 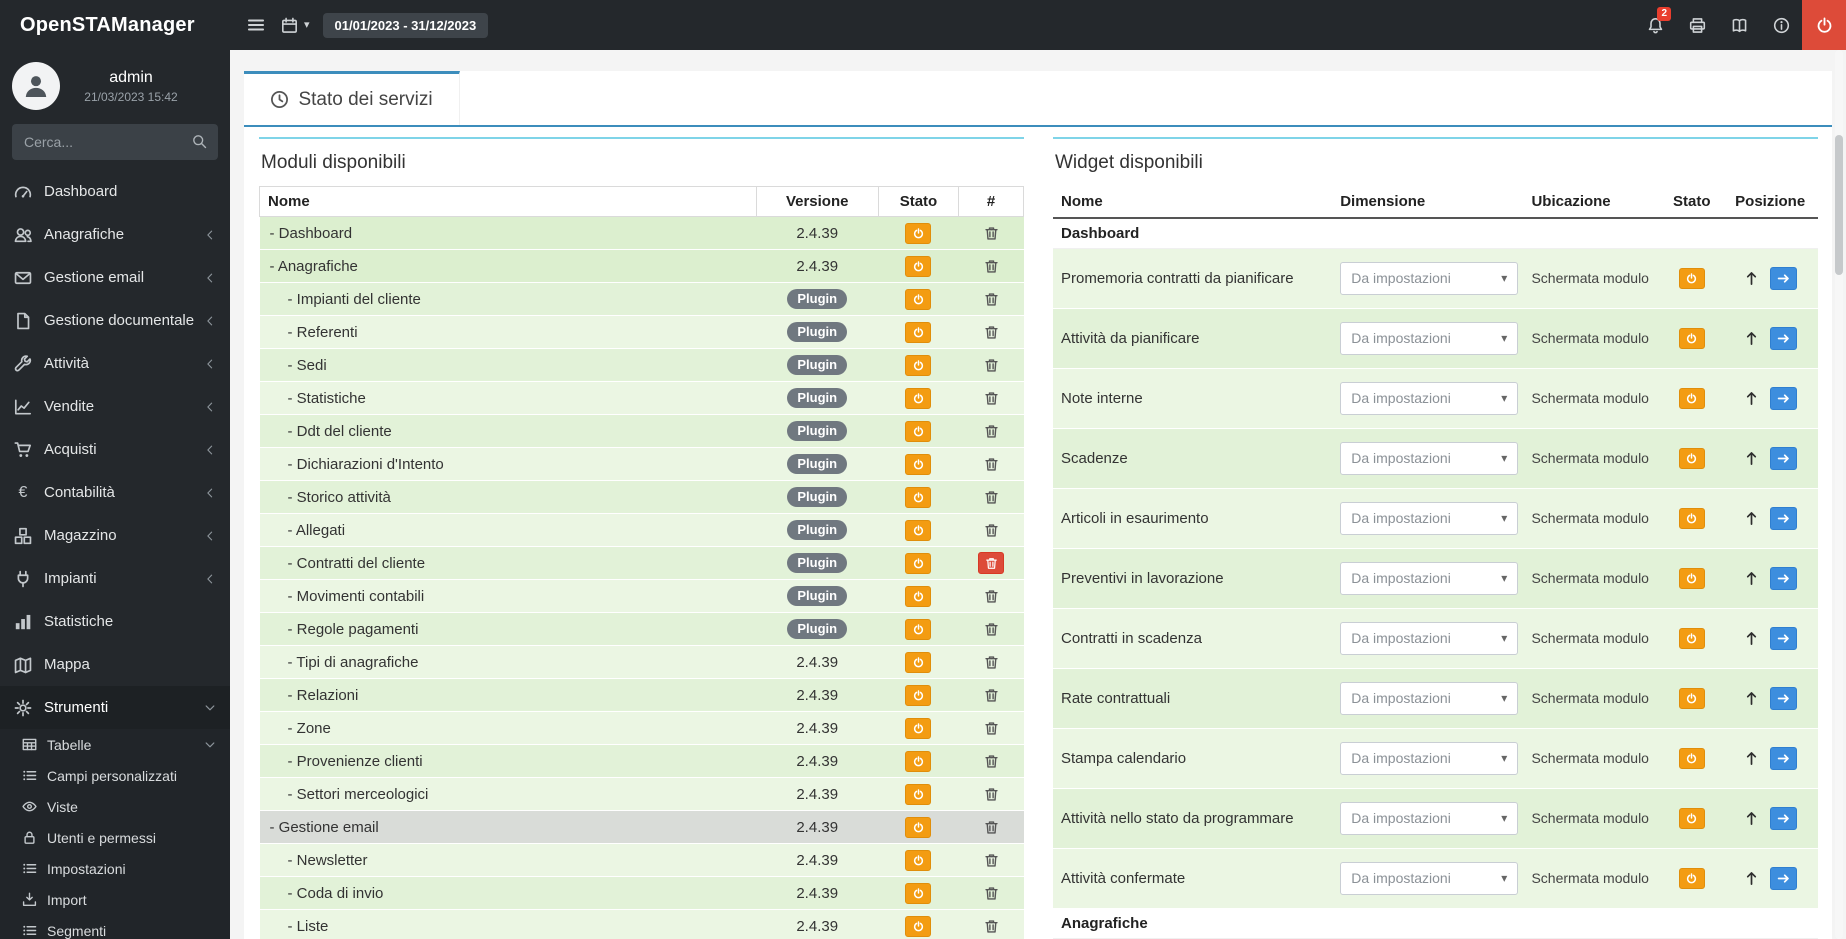 I want to click on tab-stato-dei-servizi: Stato dei servizi, so click(x=352, y=98).